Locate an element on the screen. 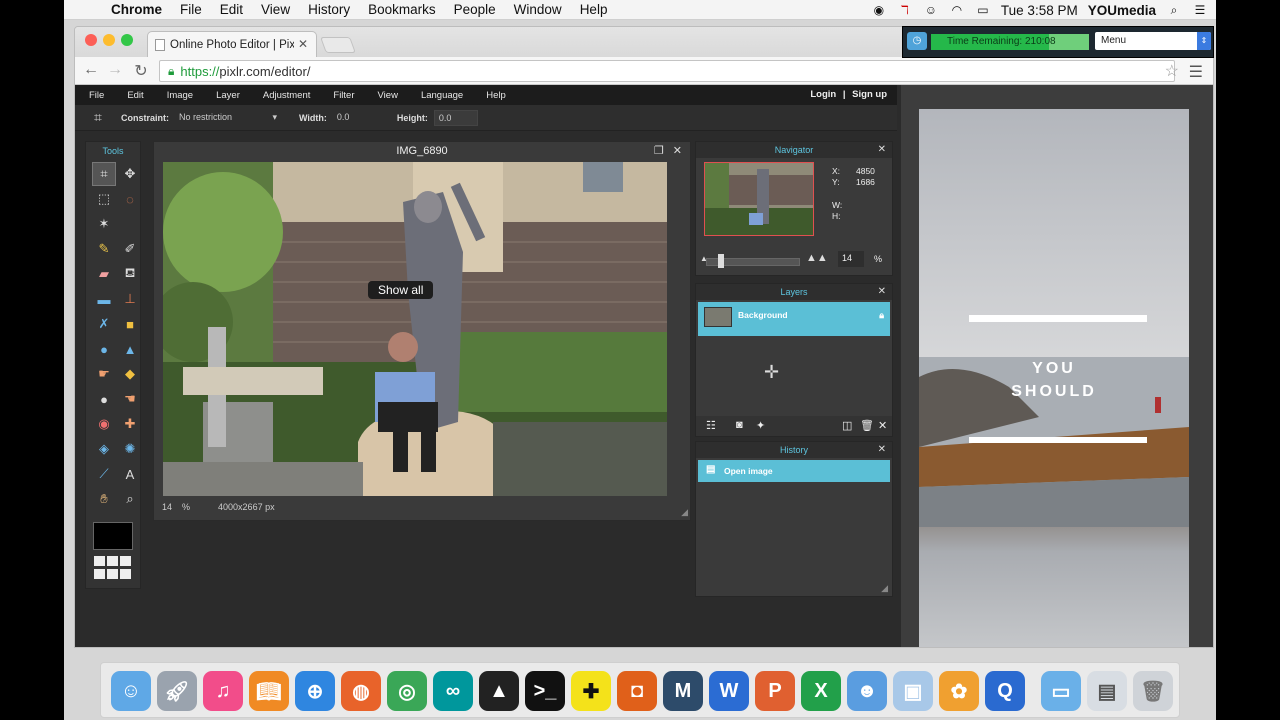 This screenshot has width=1280, height=720. bloat-tool-icon: ◈ is located at coordinates (104, 449).